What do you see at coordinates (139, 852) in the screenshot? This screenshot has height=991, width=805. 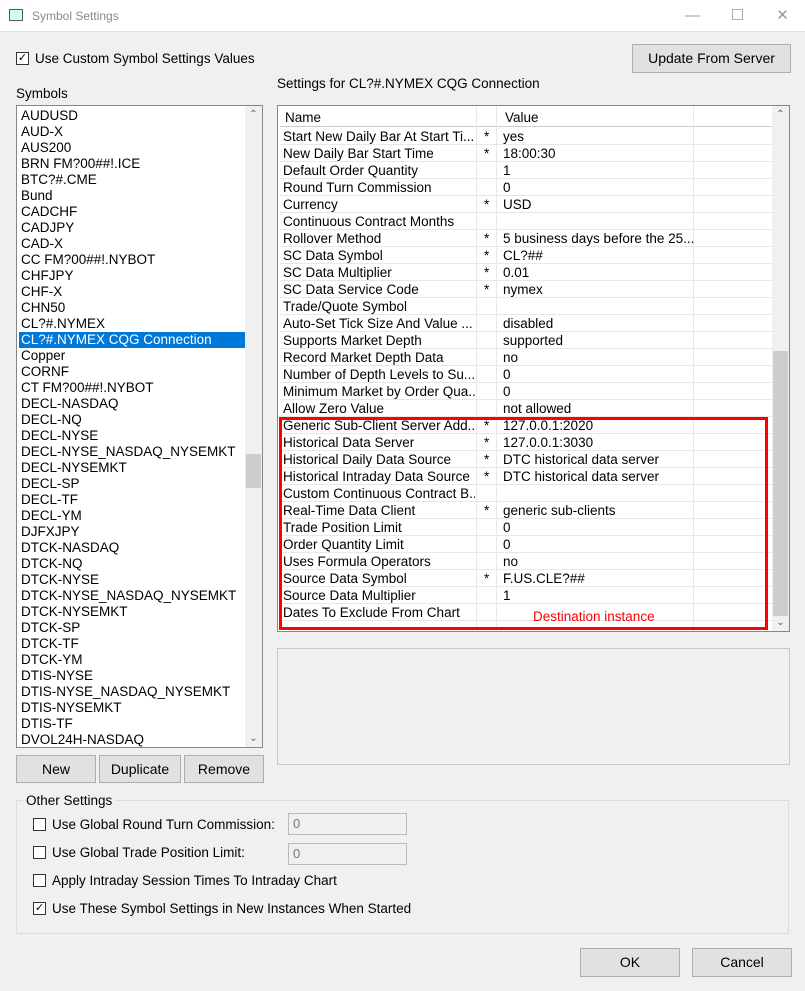 I see `use-global-tpl-checkbox: Use Global Trade Position Limit:` at bounding box center [139, 852].